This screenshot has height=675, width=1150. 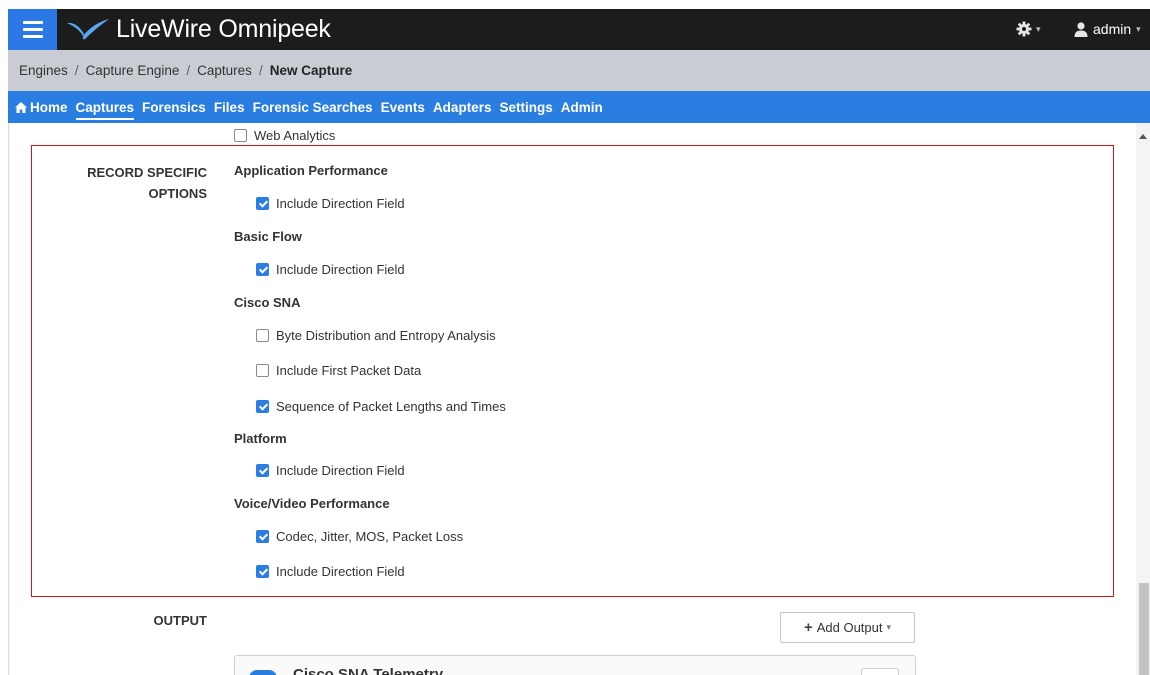 I want to click on nav-captures: Captures, so click(x=104, y=107).